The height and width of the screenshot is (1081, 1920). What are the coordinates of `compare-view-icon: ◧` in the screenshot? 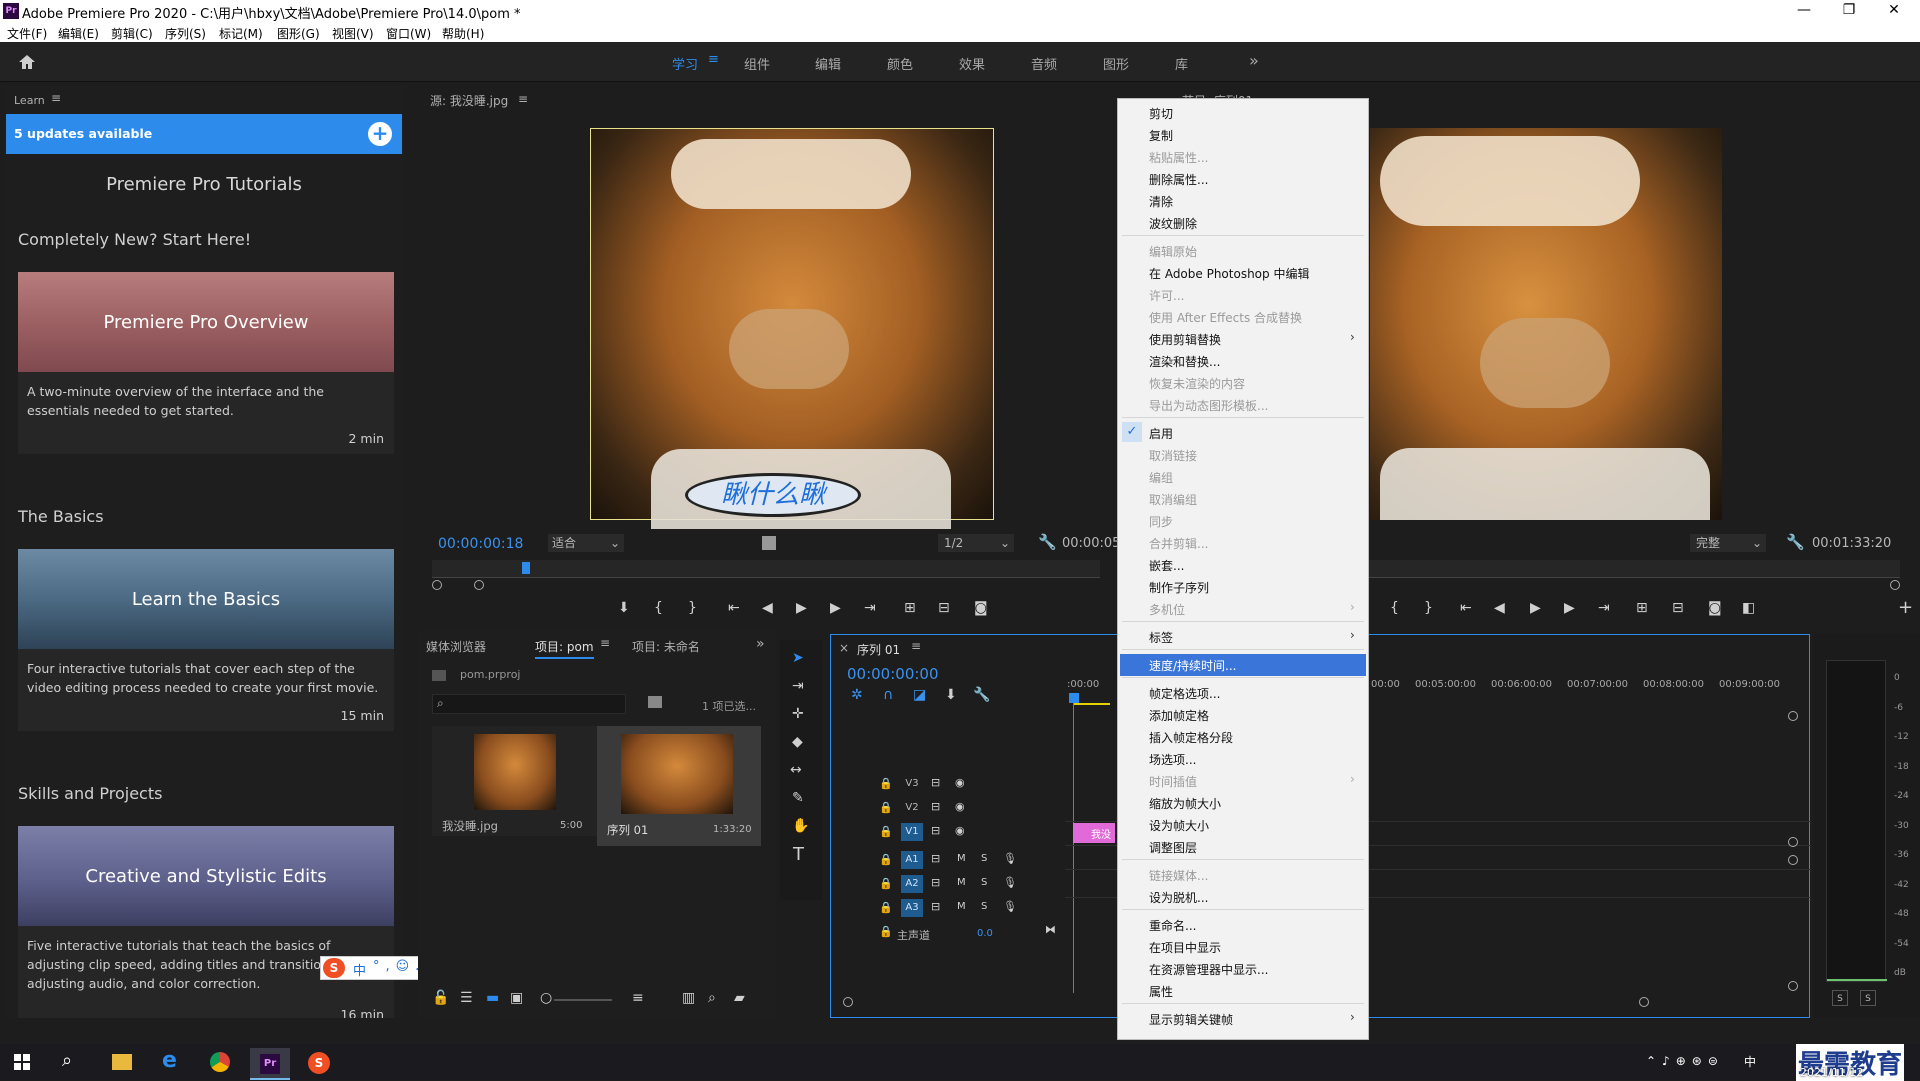 It's located at (1748, 608).